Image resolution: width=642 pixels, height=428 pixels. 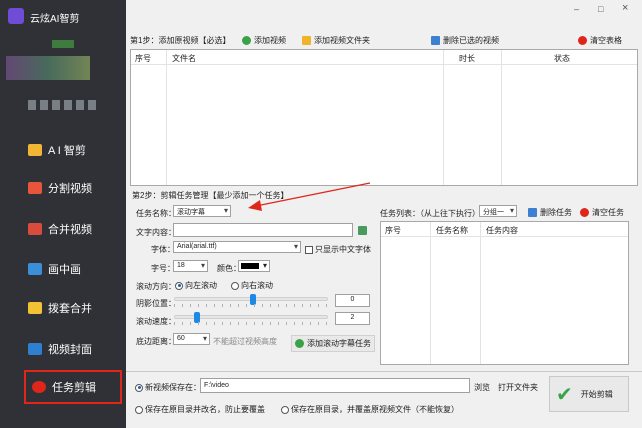 What do you see at coordinates (200, 409) in the screenshot?
I see `save-rename-radio: 保存在原目录并改名，防止要覆盖` at bounding box center [200, 409].